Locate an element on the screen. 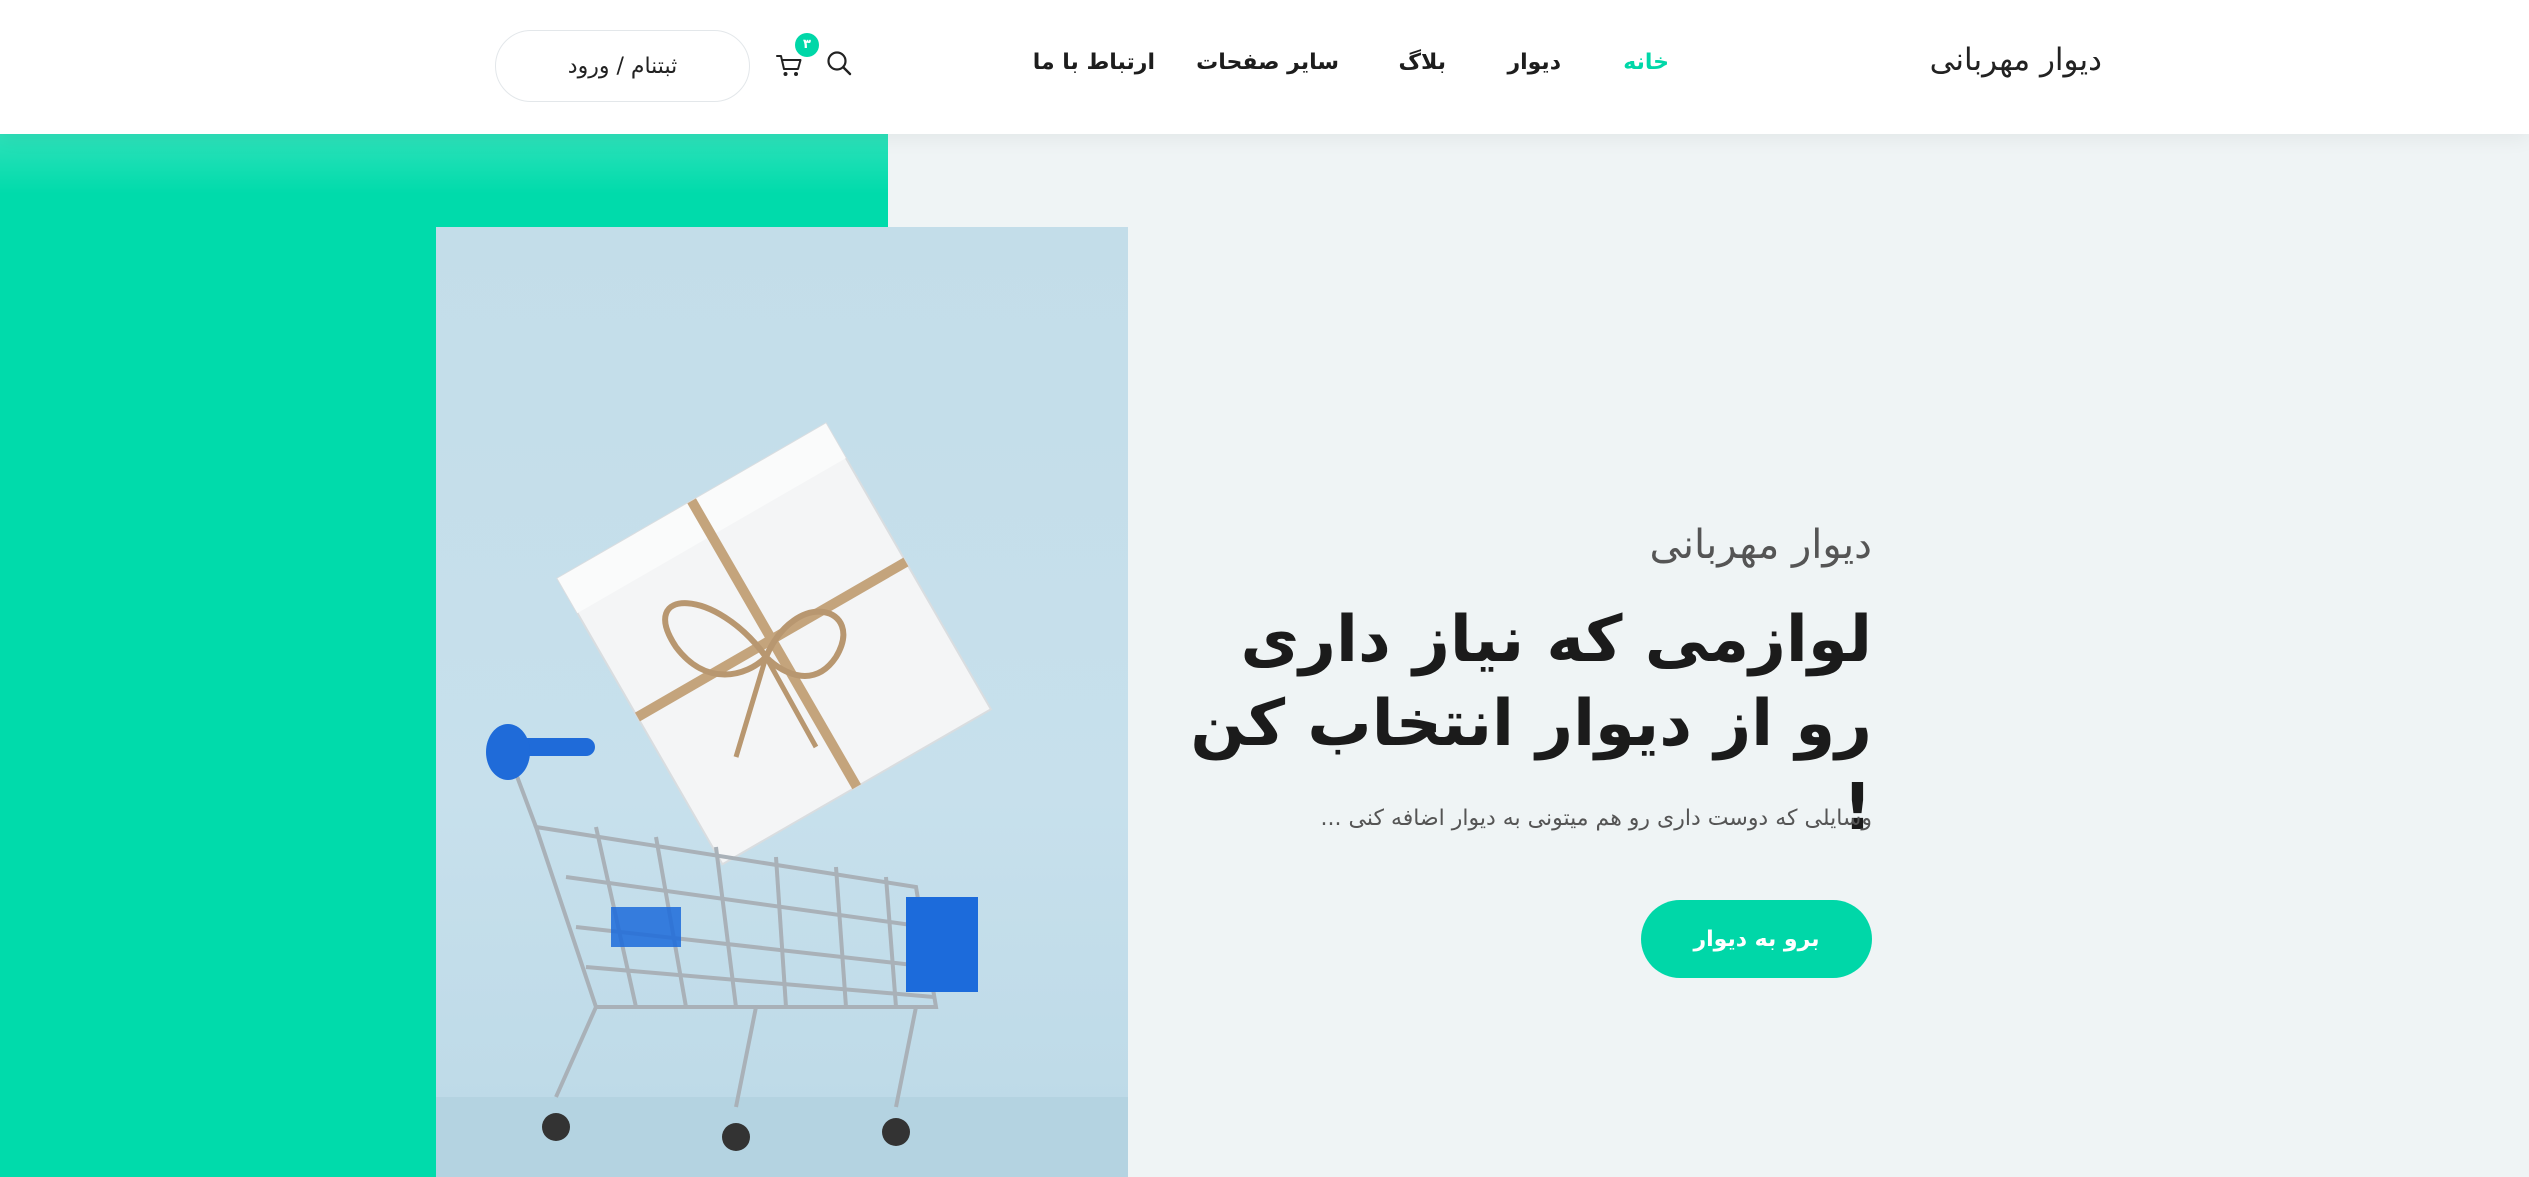 This screenshot has height=1177, width=2529. main-nav: خانه دیوار بلاگ سایر صفحات ارتباط با ما is located at coordinates (1264, 70).